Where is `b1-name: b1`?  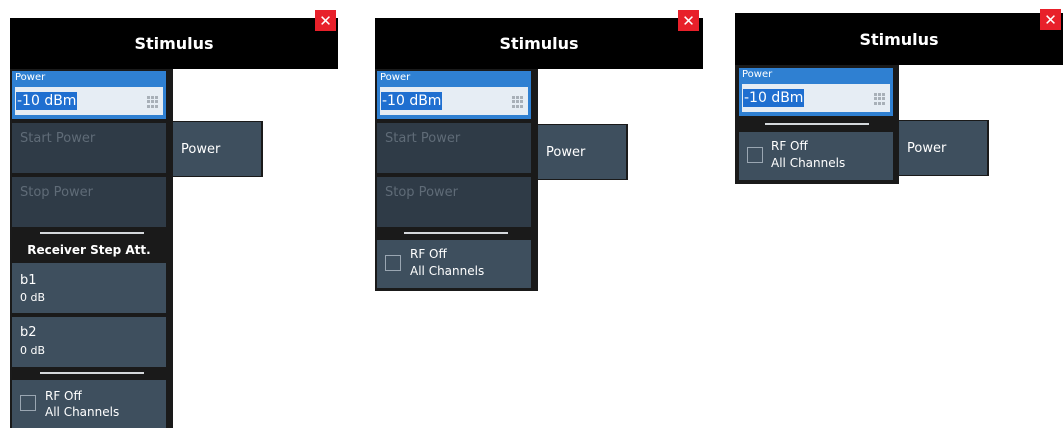
b1-name: b1 is located at coordinates (28, 280).